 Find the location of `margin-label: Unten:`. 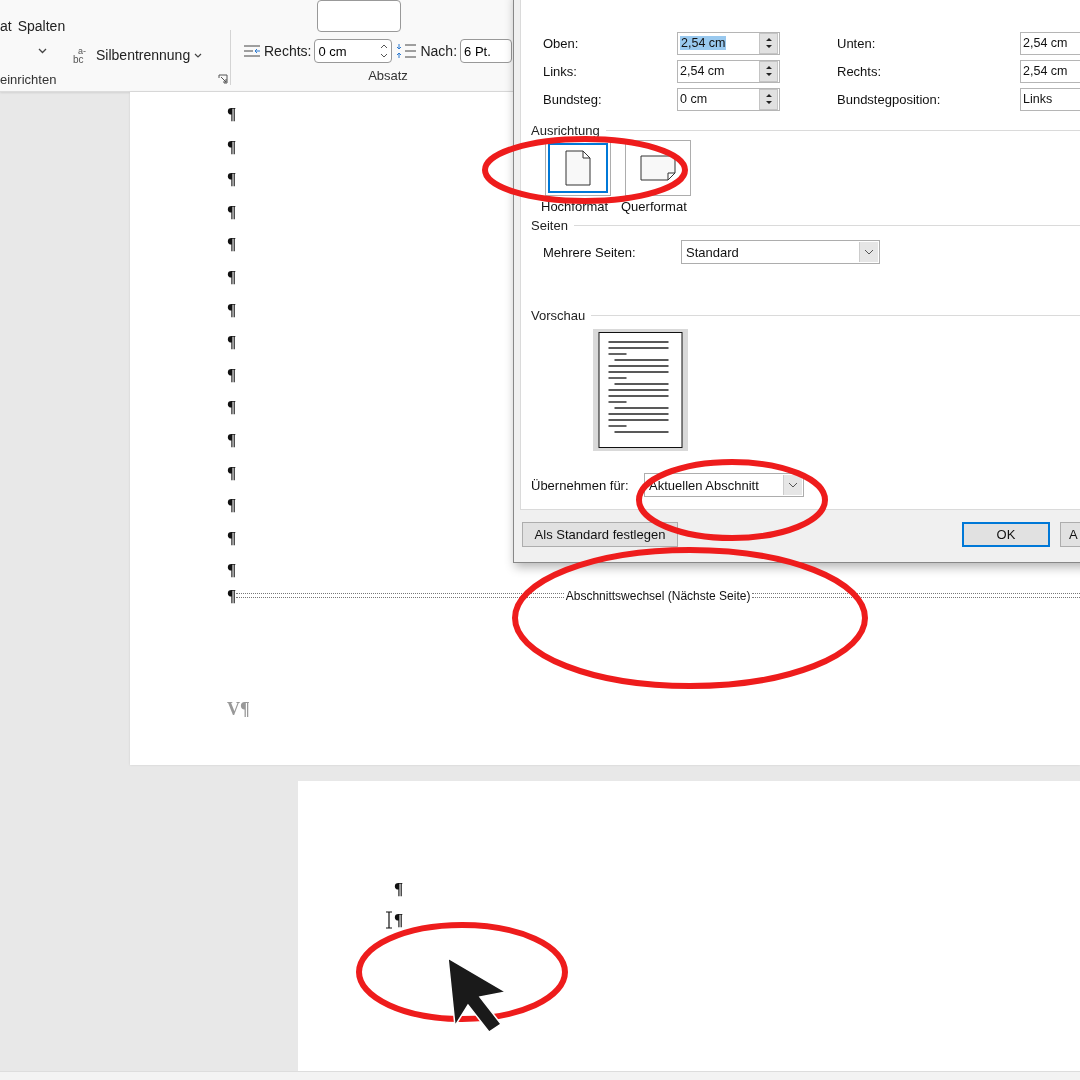

margin-label: Unten: is located at coordinates (857, 43).